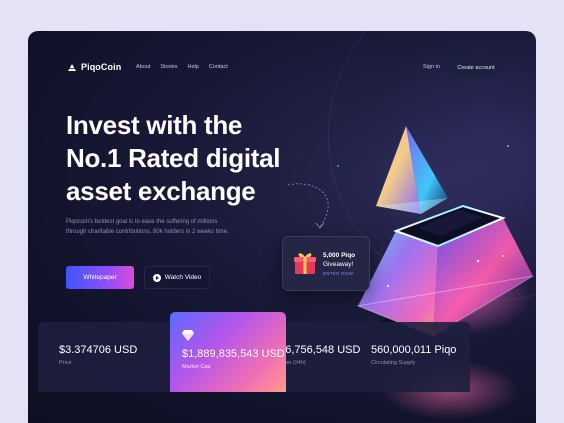 This screenshot has height=423, width=564. What do you see at coordinates (193, 67) in the screenshot?
I see `nav-link-help: Help` at bounding box center [193, 67].